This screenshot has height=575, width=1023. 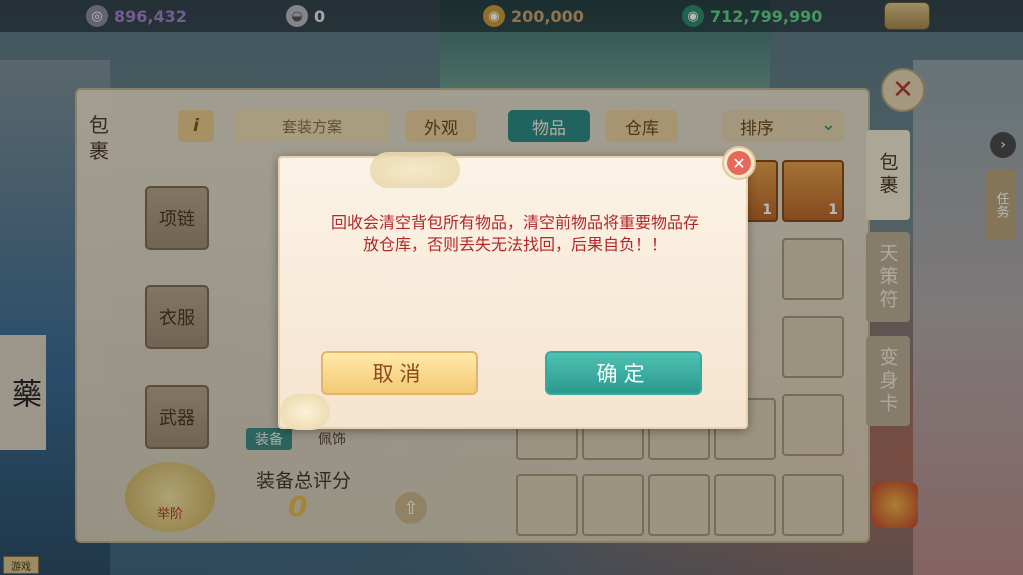 What do you see at coordinates (623, 373) in the screenshot?
I see `confirm-button: 确定` at bounding box center [623, 373].